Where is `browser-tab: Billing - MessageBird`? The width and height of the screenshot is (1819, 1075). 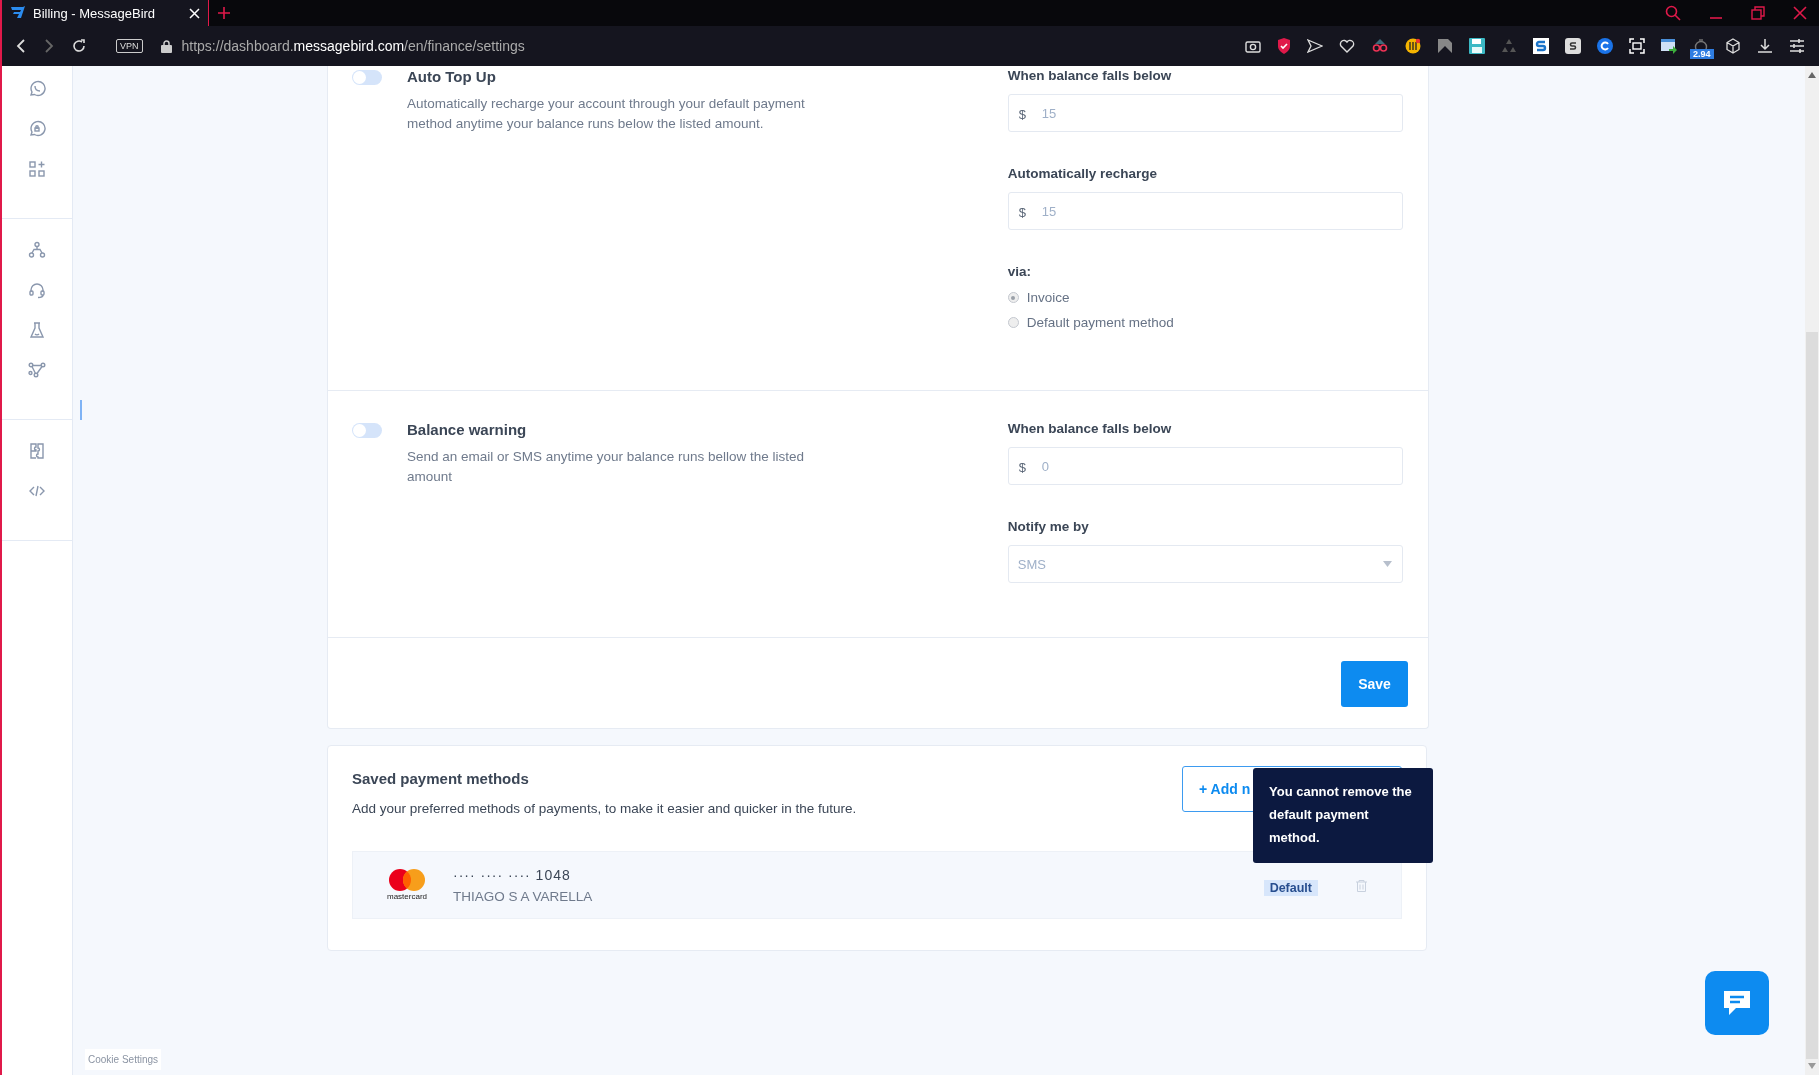
browser-tab: Billing - MessageBird is located at coordinates (104, 13).